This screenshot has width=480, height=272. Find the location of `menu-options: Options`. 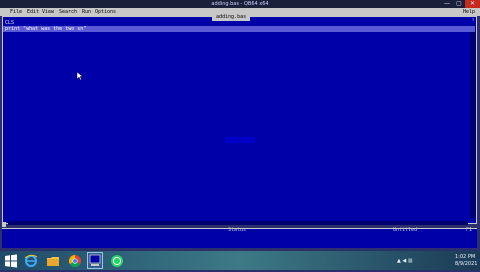

menu-options: Options is located at coordinates (105, 12).